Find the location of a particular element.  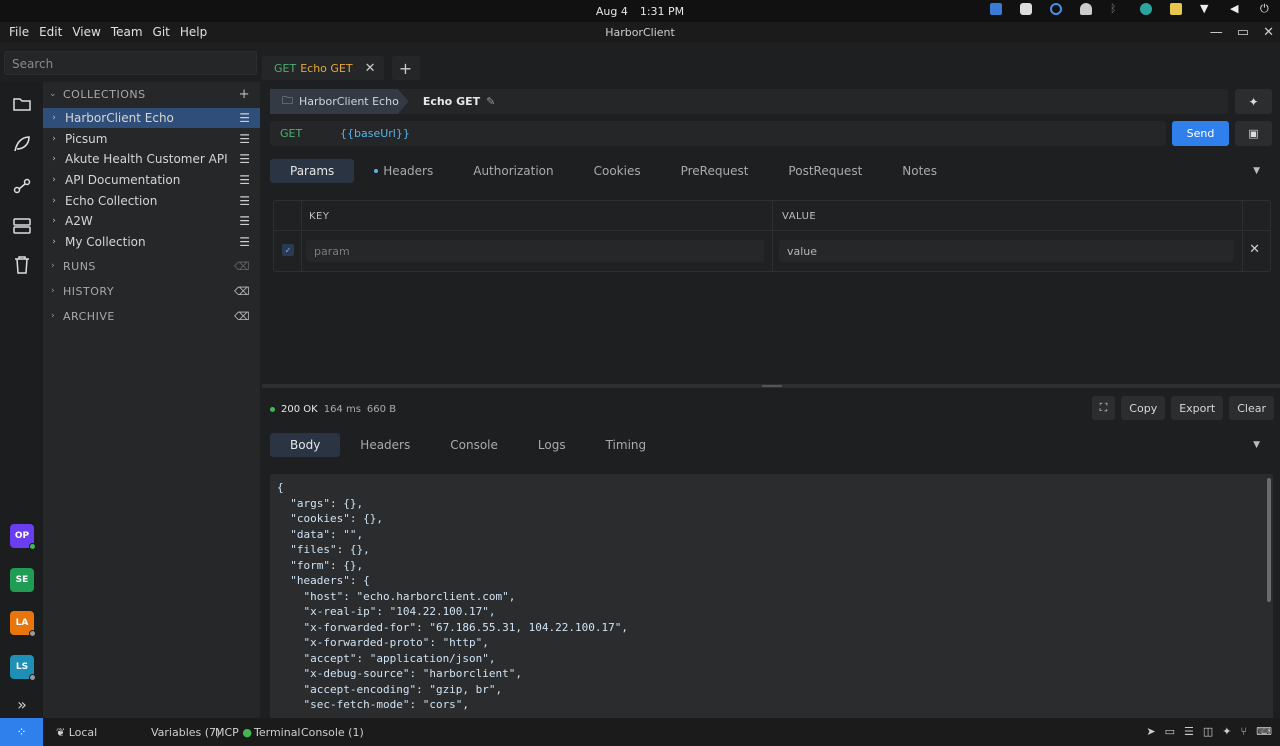

close-icon: ✕ is located at coordinates (1268, 32).